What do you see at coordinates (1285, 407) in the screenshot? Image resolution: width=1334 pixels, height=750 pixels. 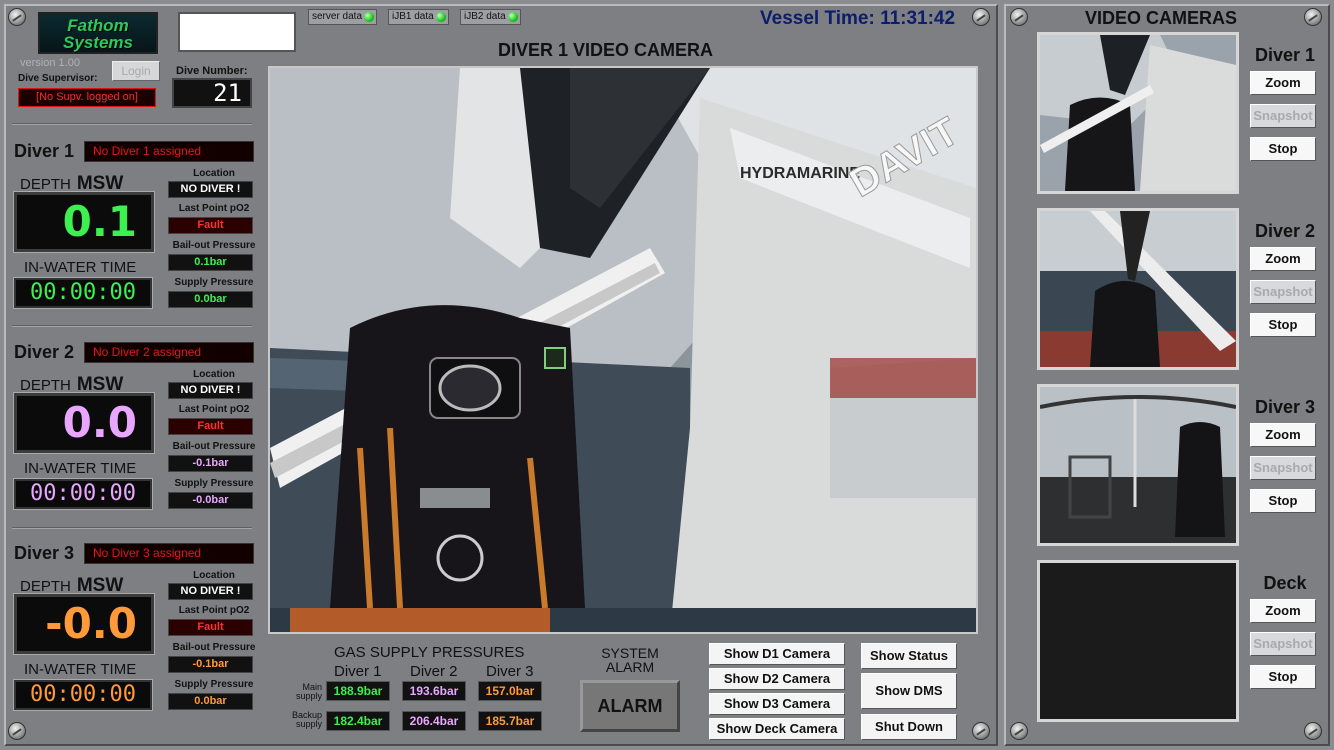 I see `camera-label-diver-3: Diver 3` at bounding box center [1285, 407].